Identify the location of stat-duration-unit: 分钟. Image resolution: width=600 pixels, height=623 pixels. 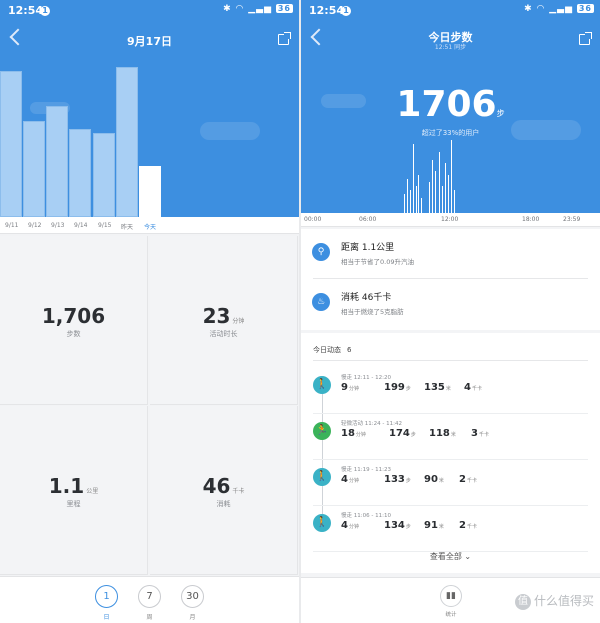
(238, 321).